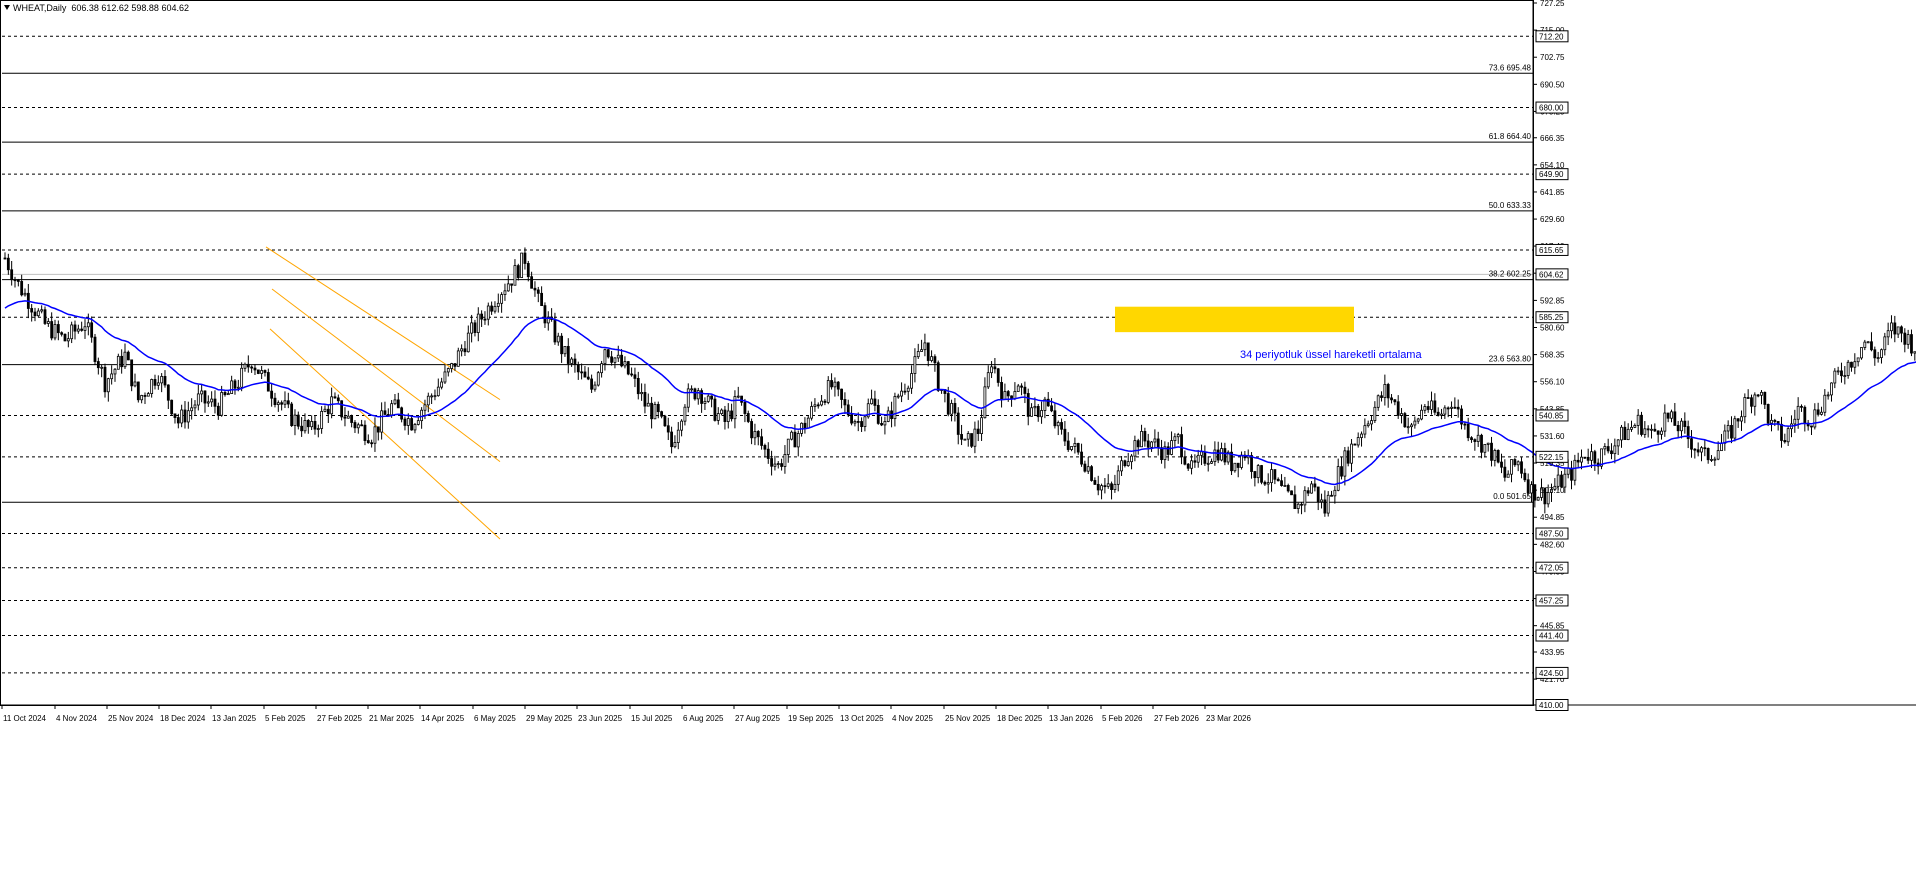 This screenshot has width=1916, height=893. I want to click on time-tick-label: 23 Jun 2025, so click(600, 718).